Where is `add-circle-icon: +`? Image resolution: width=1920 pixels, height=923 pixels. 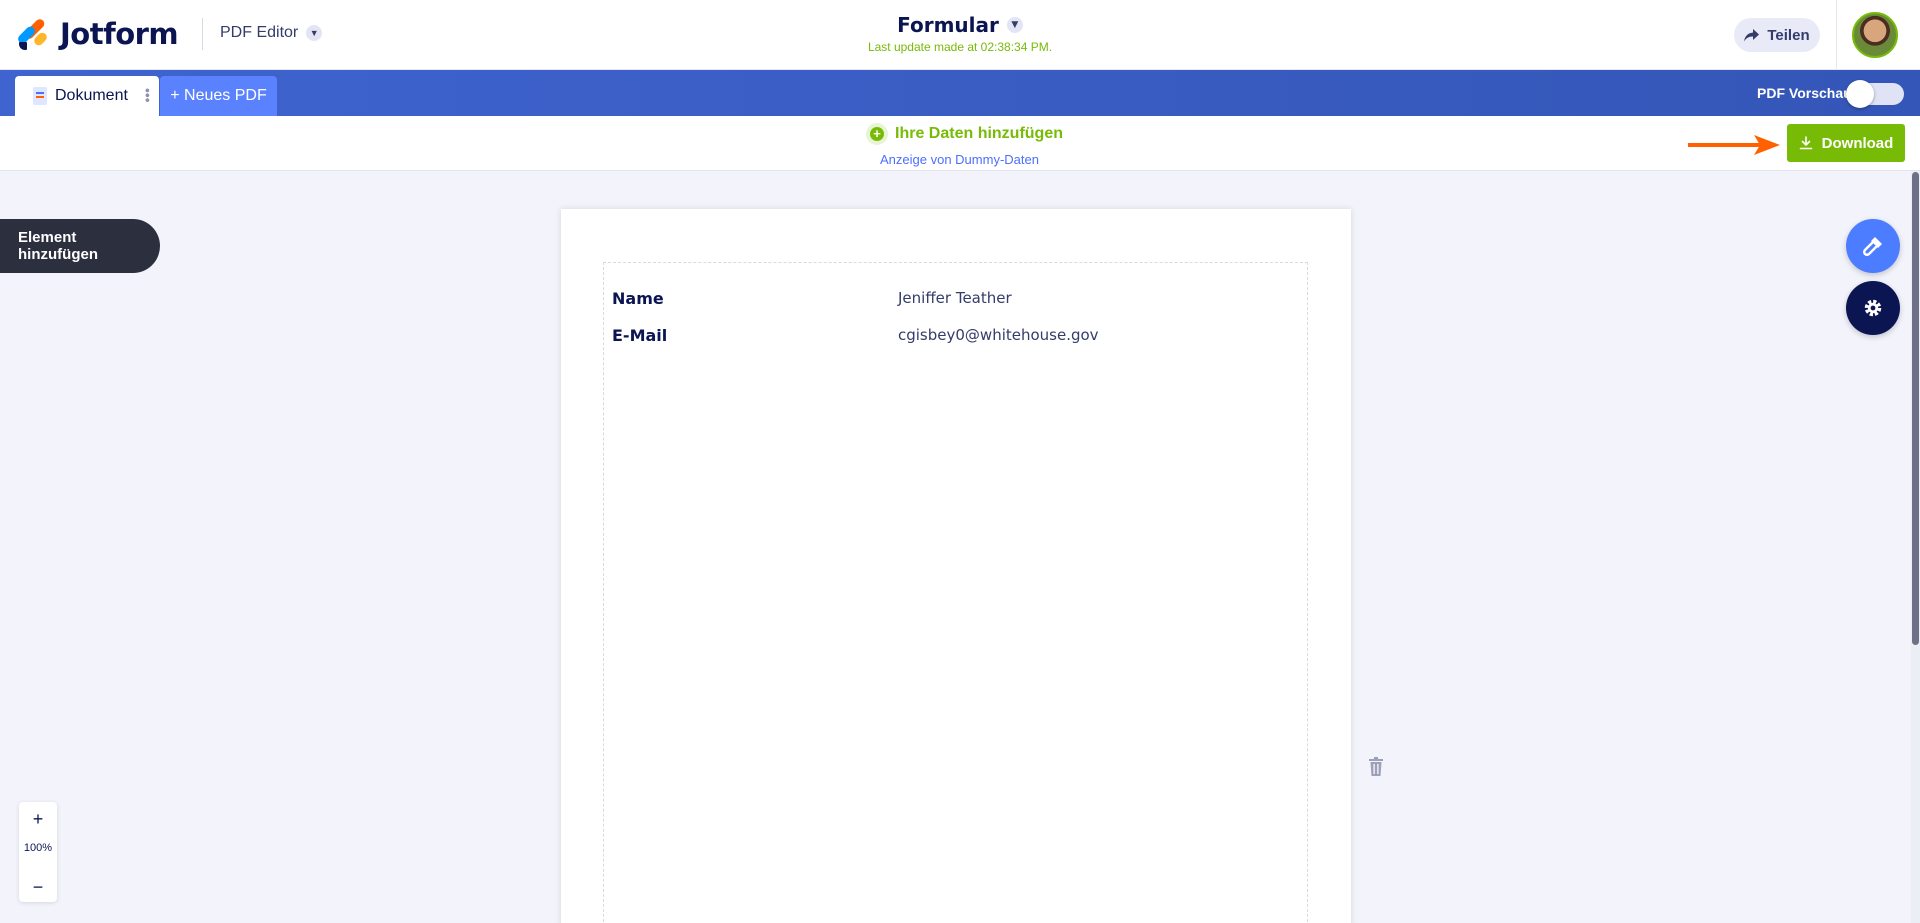 add-circle-icon: + is located at coordinates (877, 134).